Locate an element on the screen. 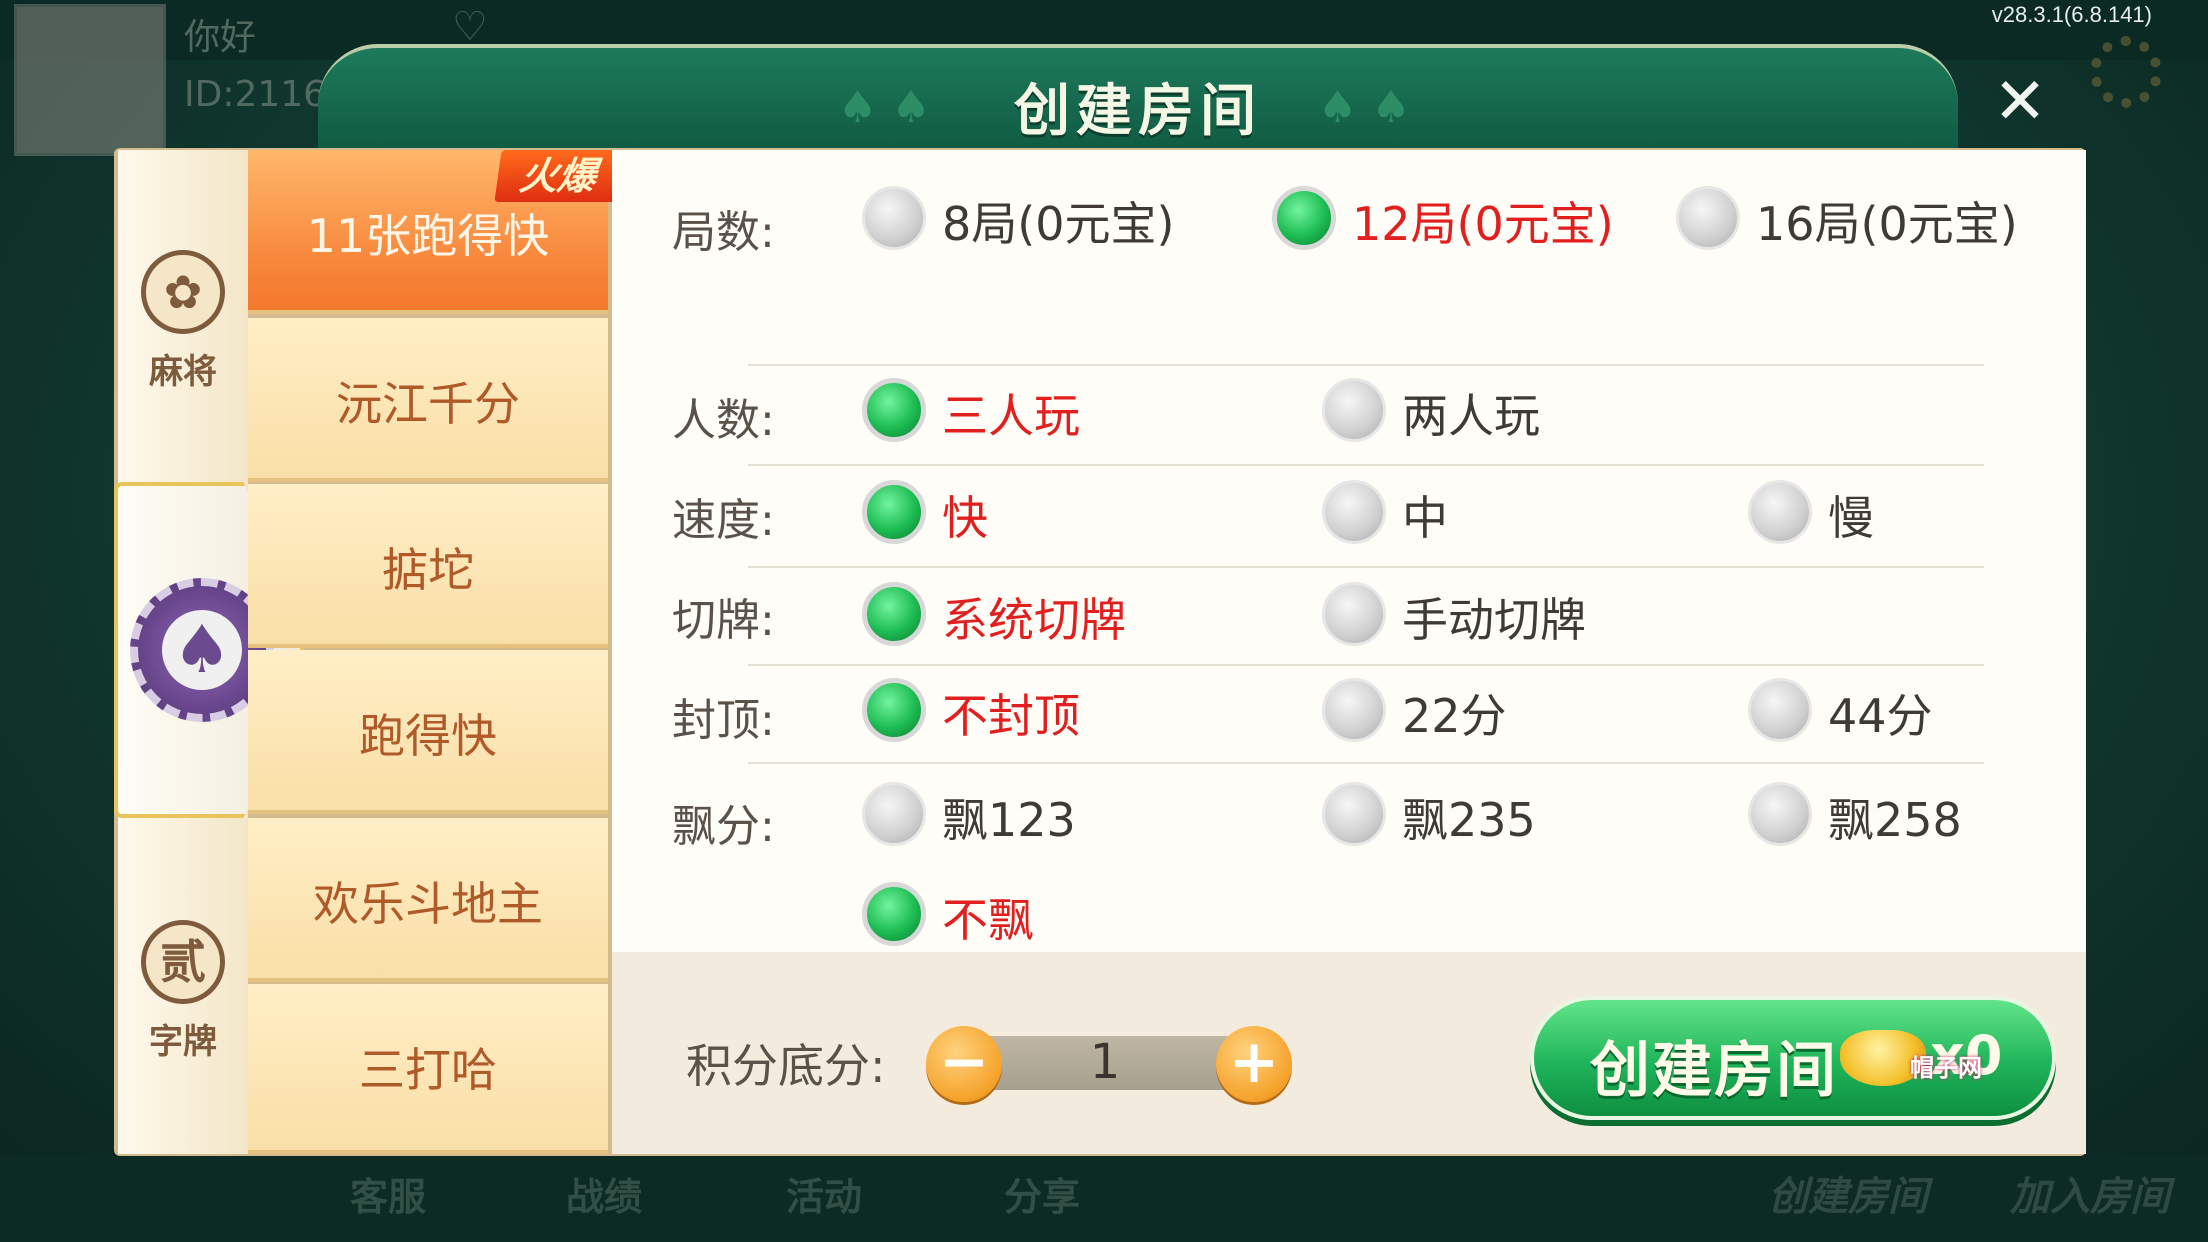  game-tab-diantuo: 掂坨 is located at coordinates (428, 566).